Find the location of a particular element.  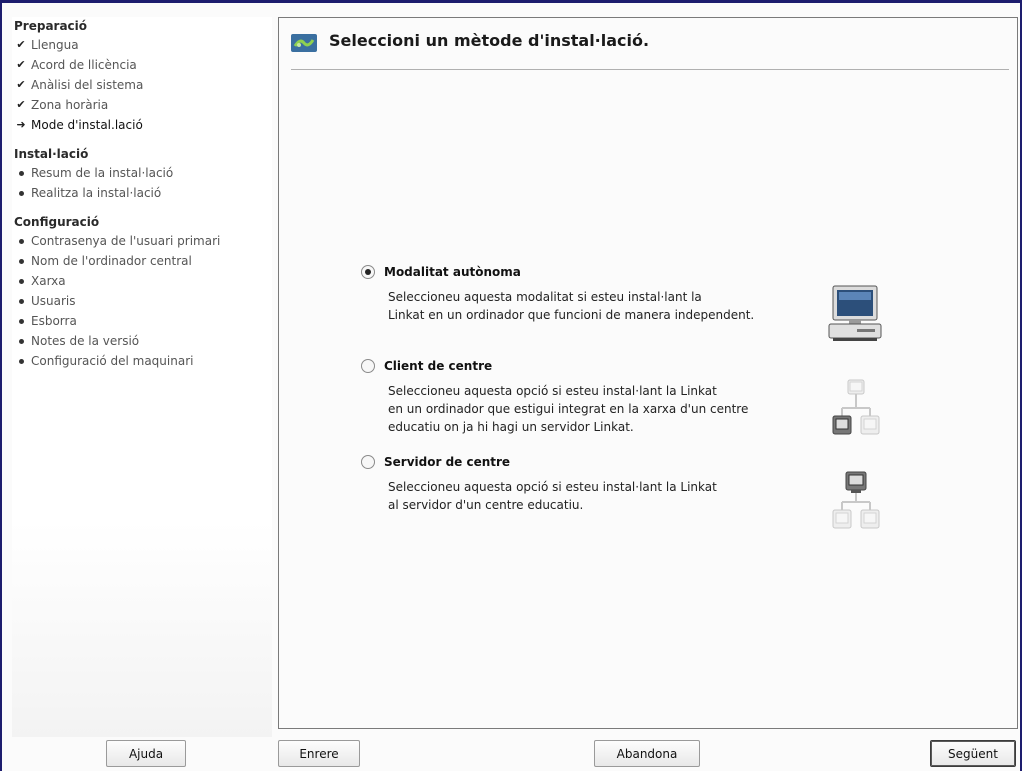

help-button: Ajuda is located at coordinates (146, 753).